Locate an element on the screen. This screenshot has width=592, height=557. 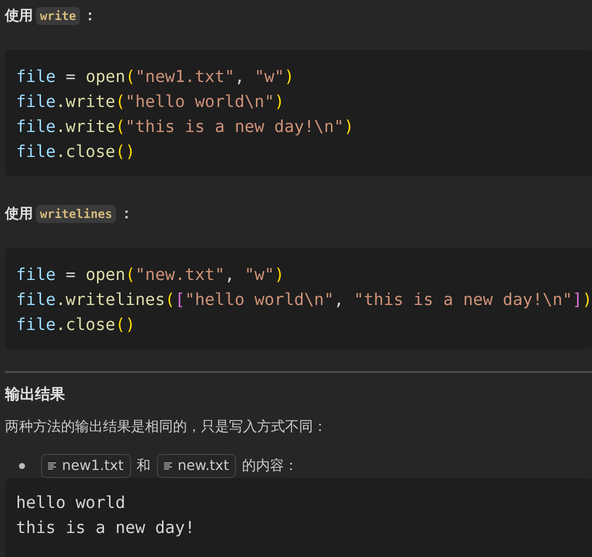
code-line: file = open("new1.txt", "w") is located at coordinates (155, 77).